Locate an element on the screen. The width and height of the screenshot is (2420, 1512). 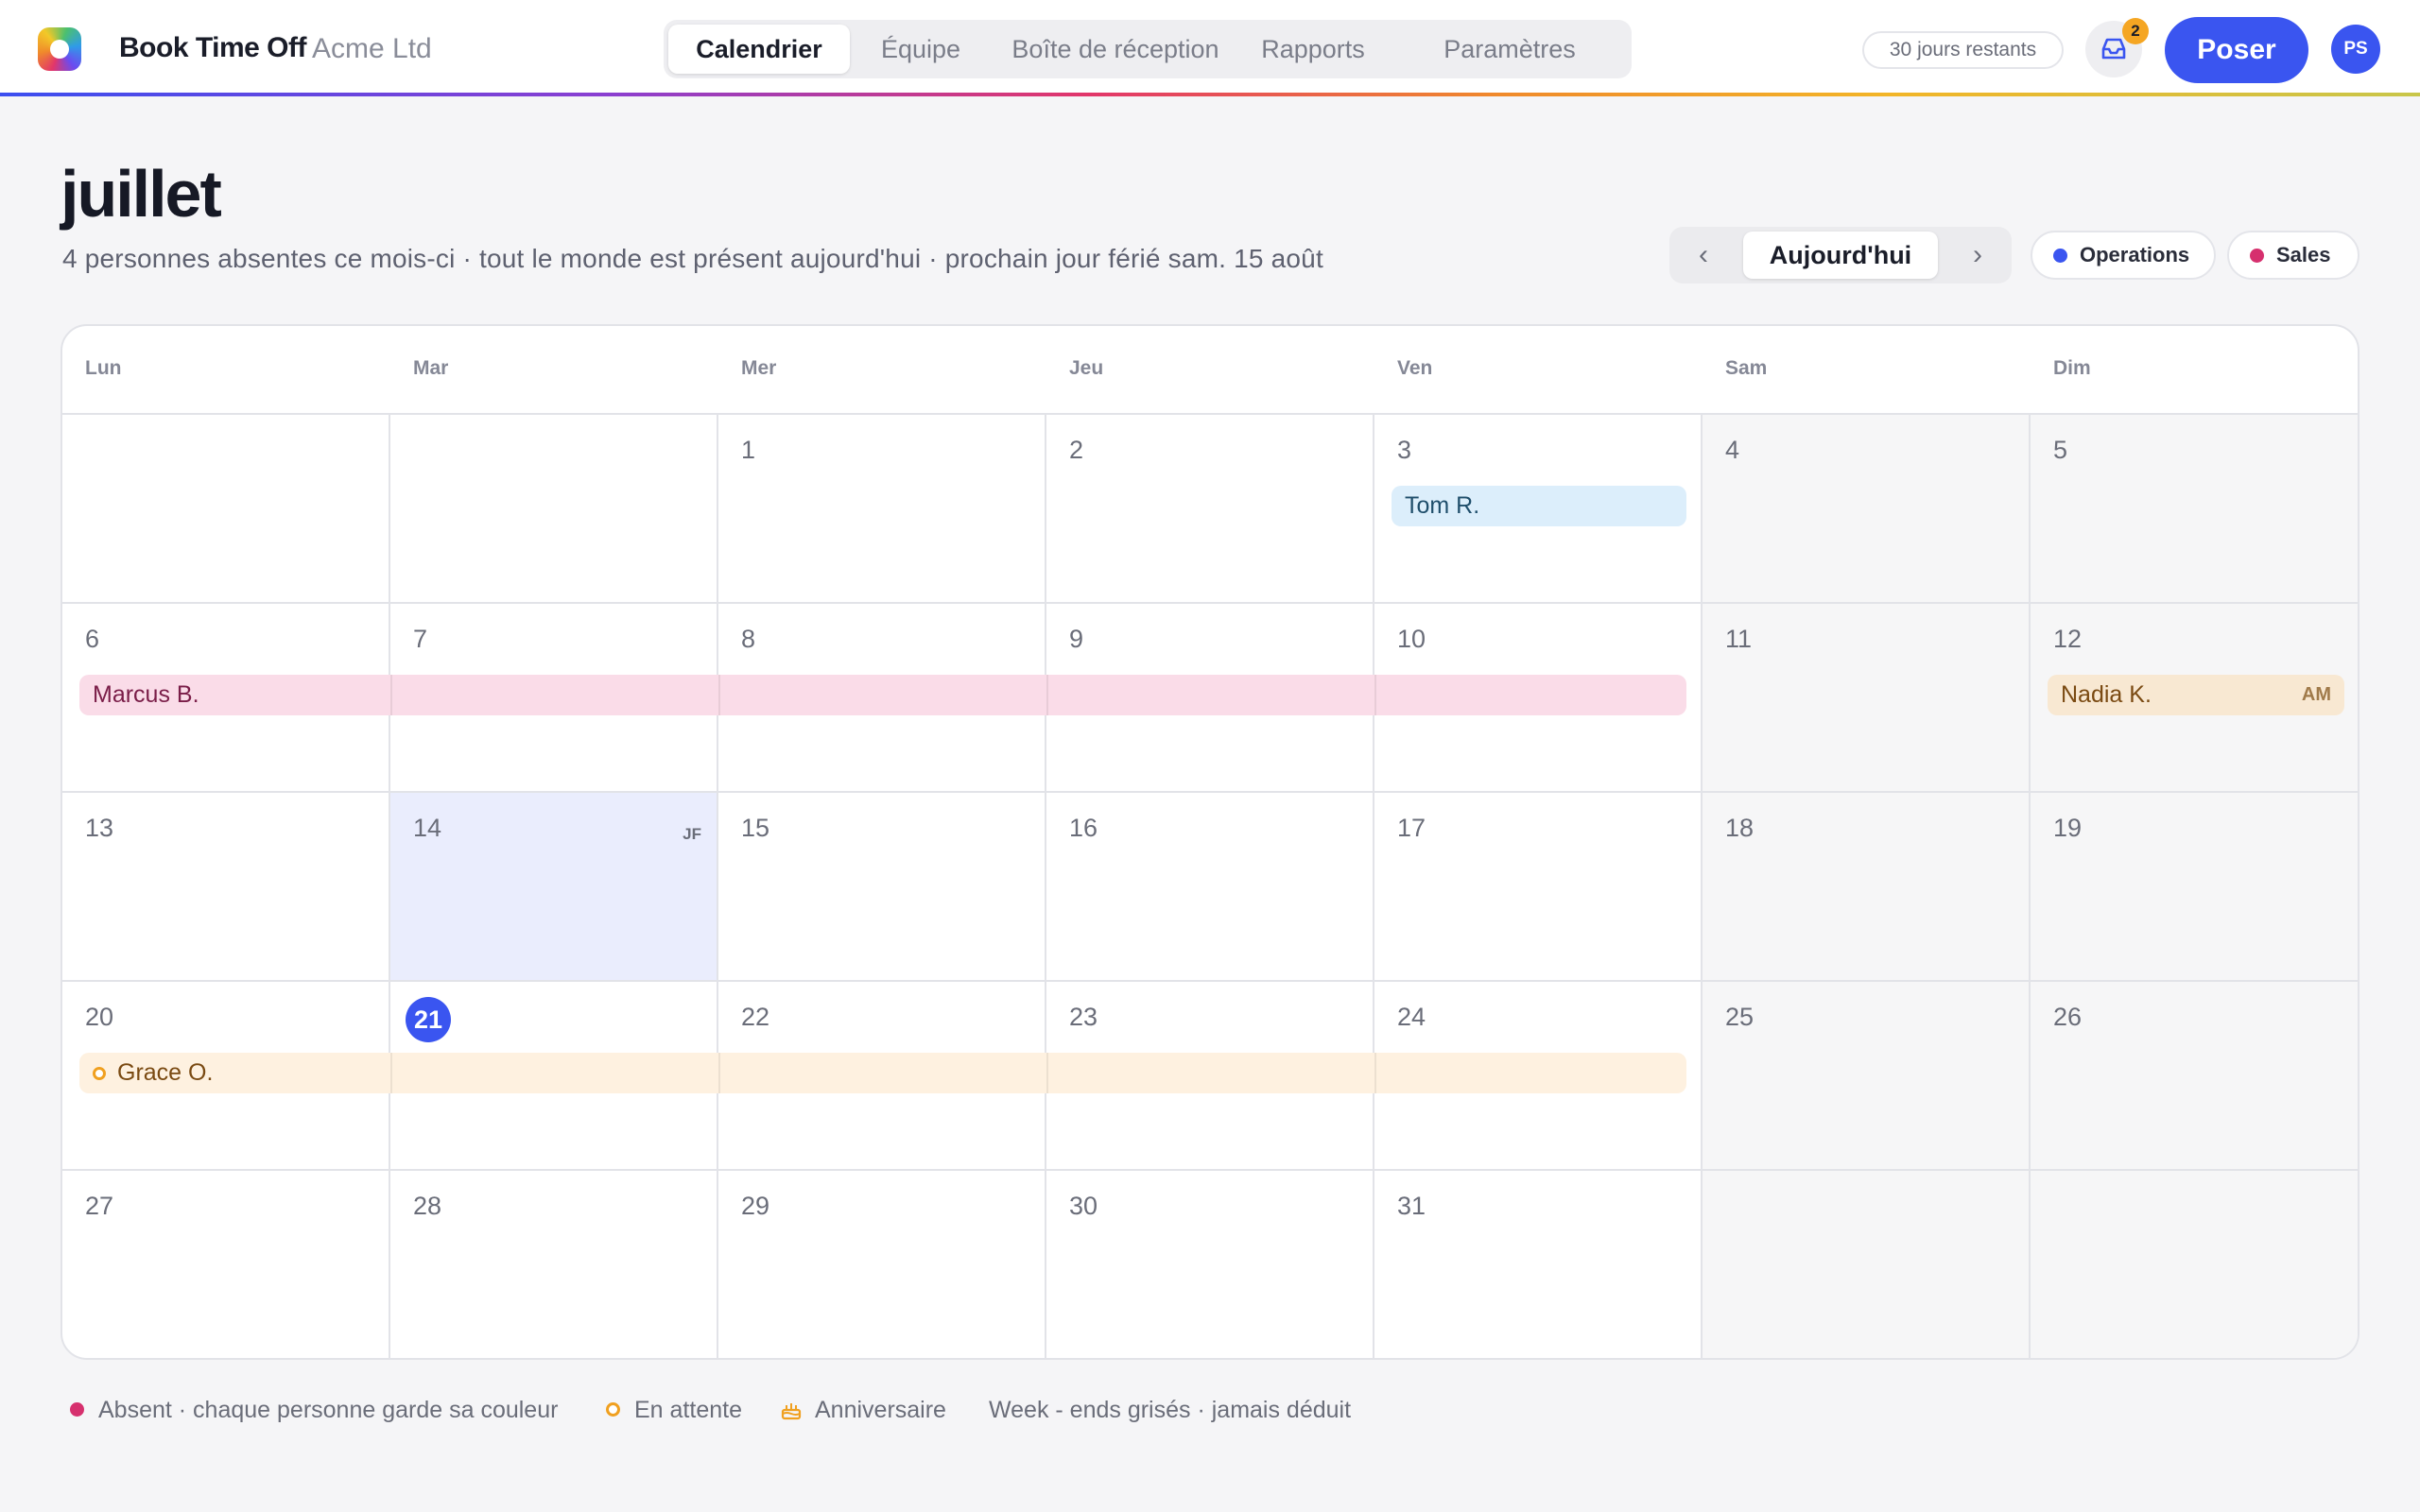
weekday-header: Jeu is located at coordinates (1086, 368).